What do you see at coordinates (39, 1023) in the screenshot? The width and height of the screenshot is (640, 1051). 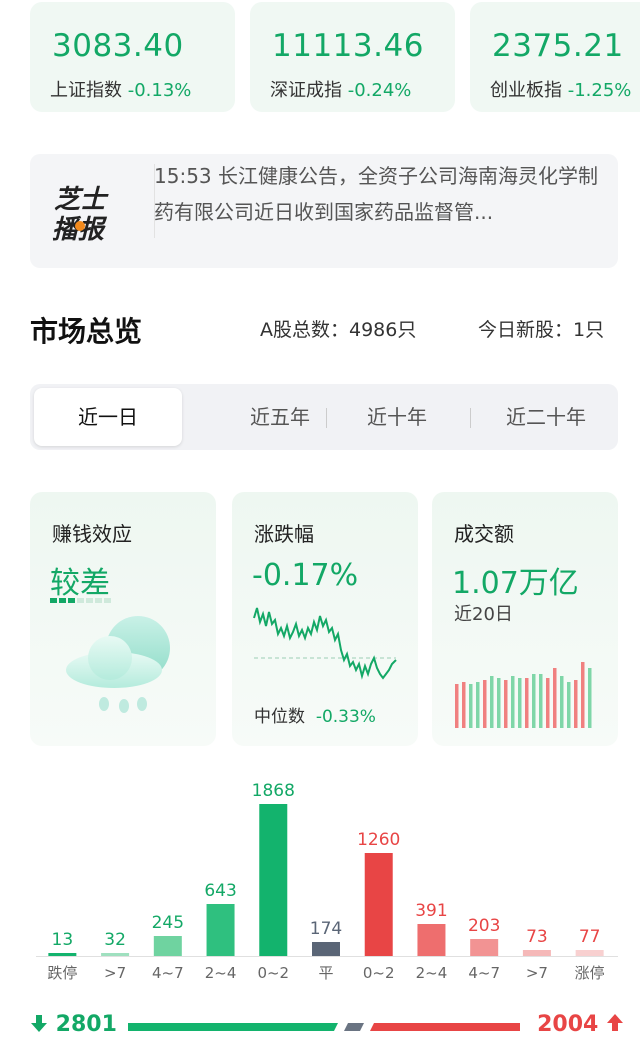 I see `arrow-down-icon` at bounding box center [39, 1023].